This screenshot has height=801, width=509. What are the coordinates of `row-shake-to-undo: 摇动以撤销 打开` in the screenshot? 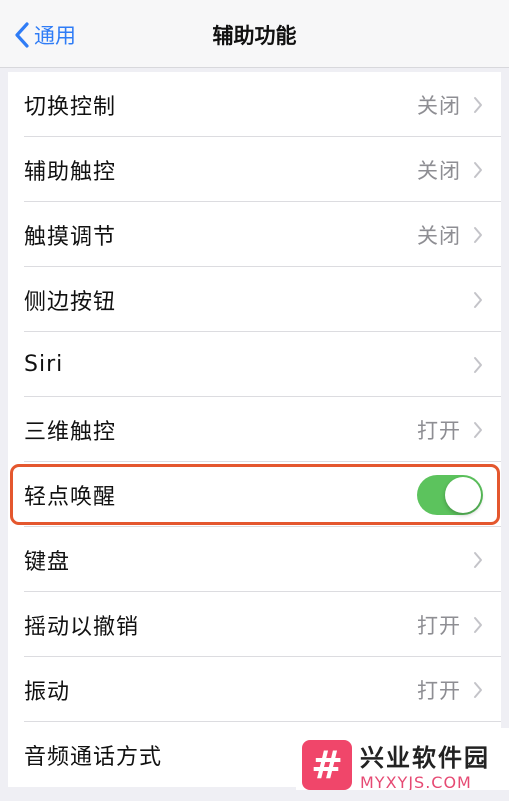 It's located at (254, 624).